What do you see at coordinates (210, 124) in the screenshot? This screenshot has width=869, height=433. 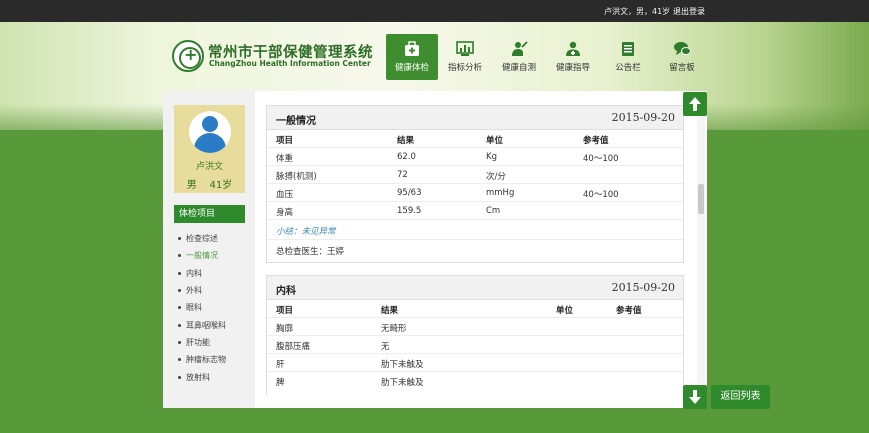 I see `user-icon` at bounding box center [210, 124].